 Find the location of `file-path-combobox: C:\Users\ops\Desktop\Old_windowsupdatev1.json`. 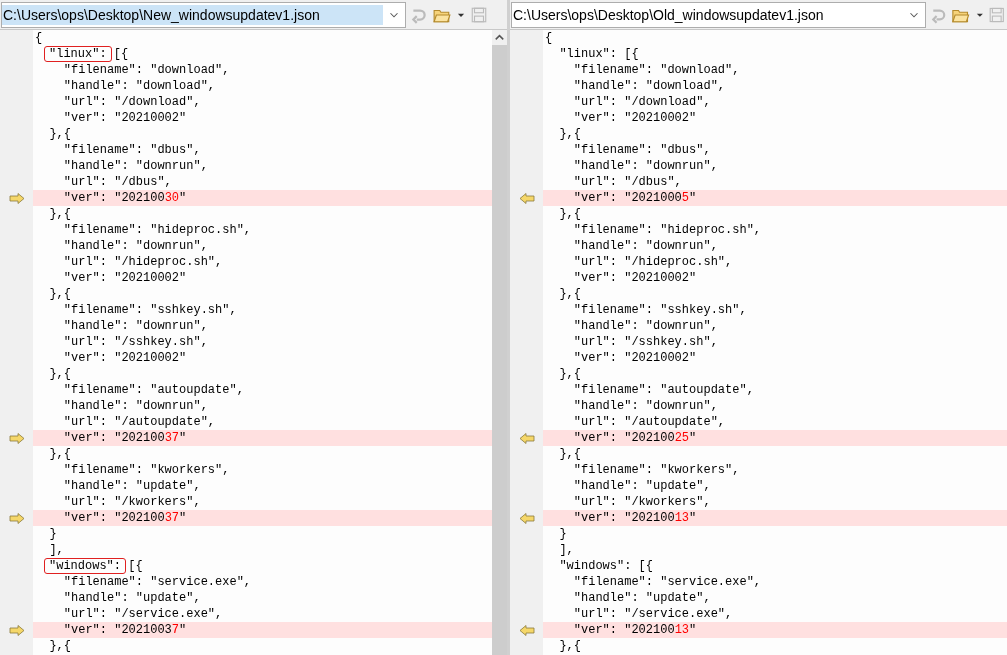

file-path-combobox: C:\Users\ops\Desktop\Old_windowsupdatev1.json is located at coordinates (718, 14).